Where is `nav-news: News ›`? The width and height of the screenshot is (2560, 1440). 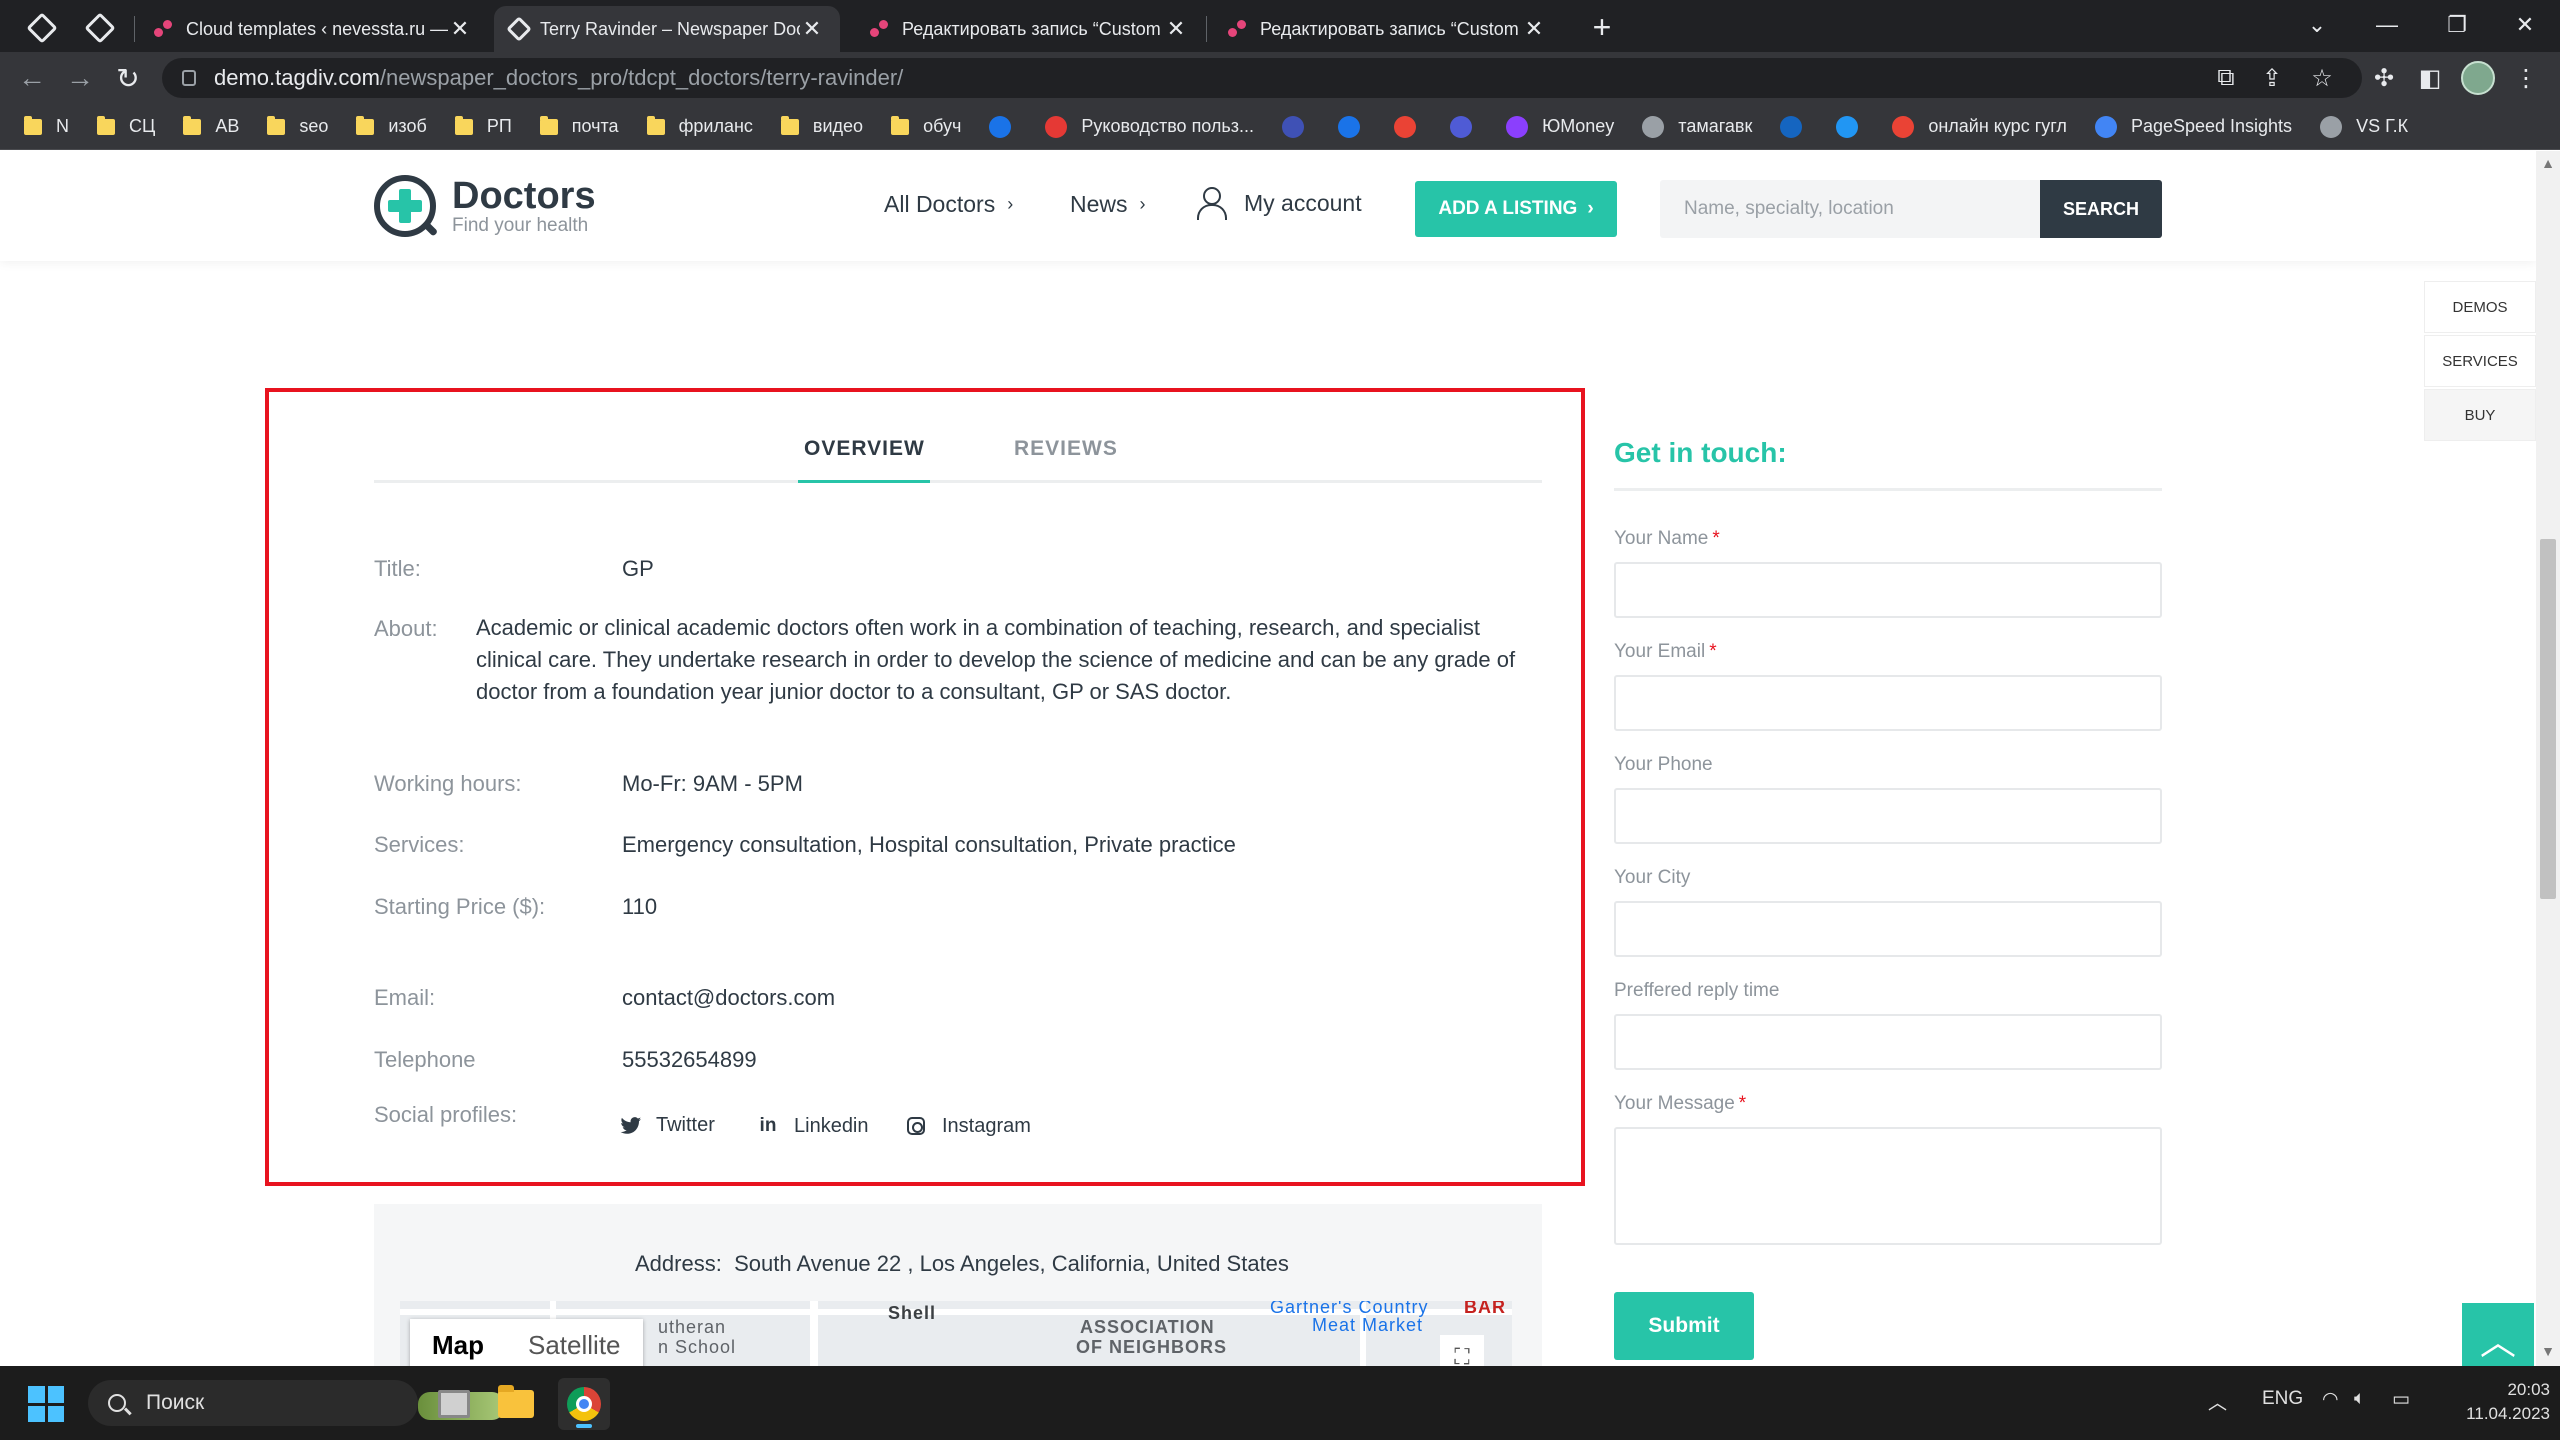 nav-news: News › is located at coordinates (1108, 204).